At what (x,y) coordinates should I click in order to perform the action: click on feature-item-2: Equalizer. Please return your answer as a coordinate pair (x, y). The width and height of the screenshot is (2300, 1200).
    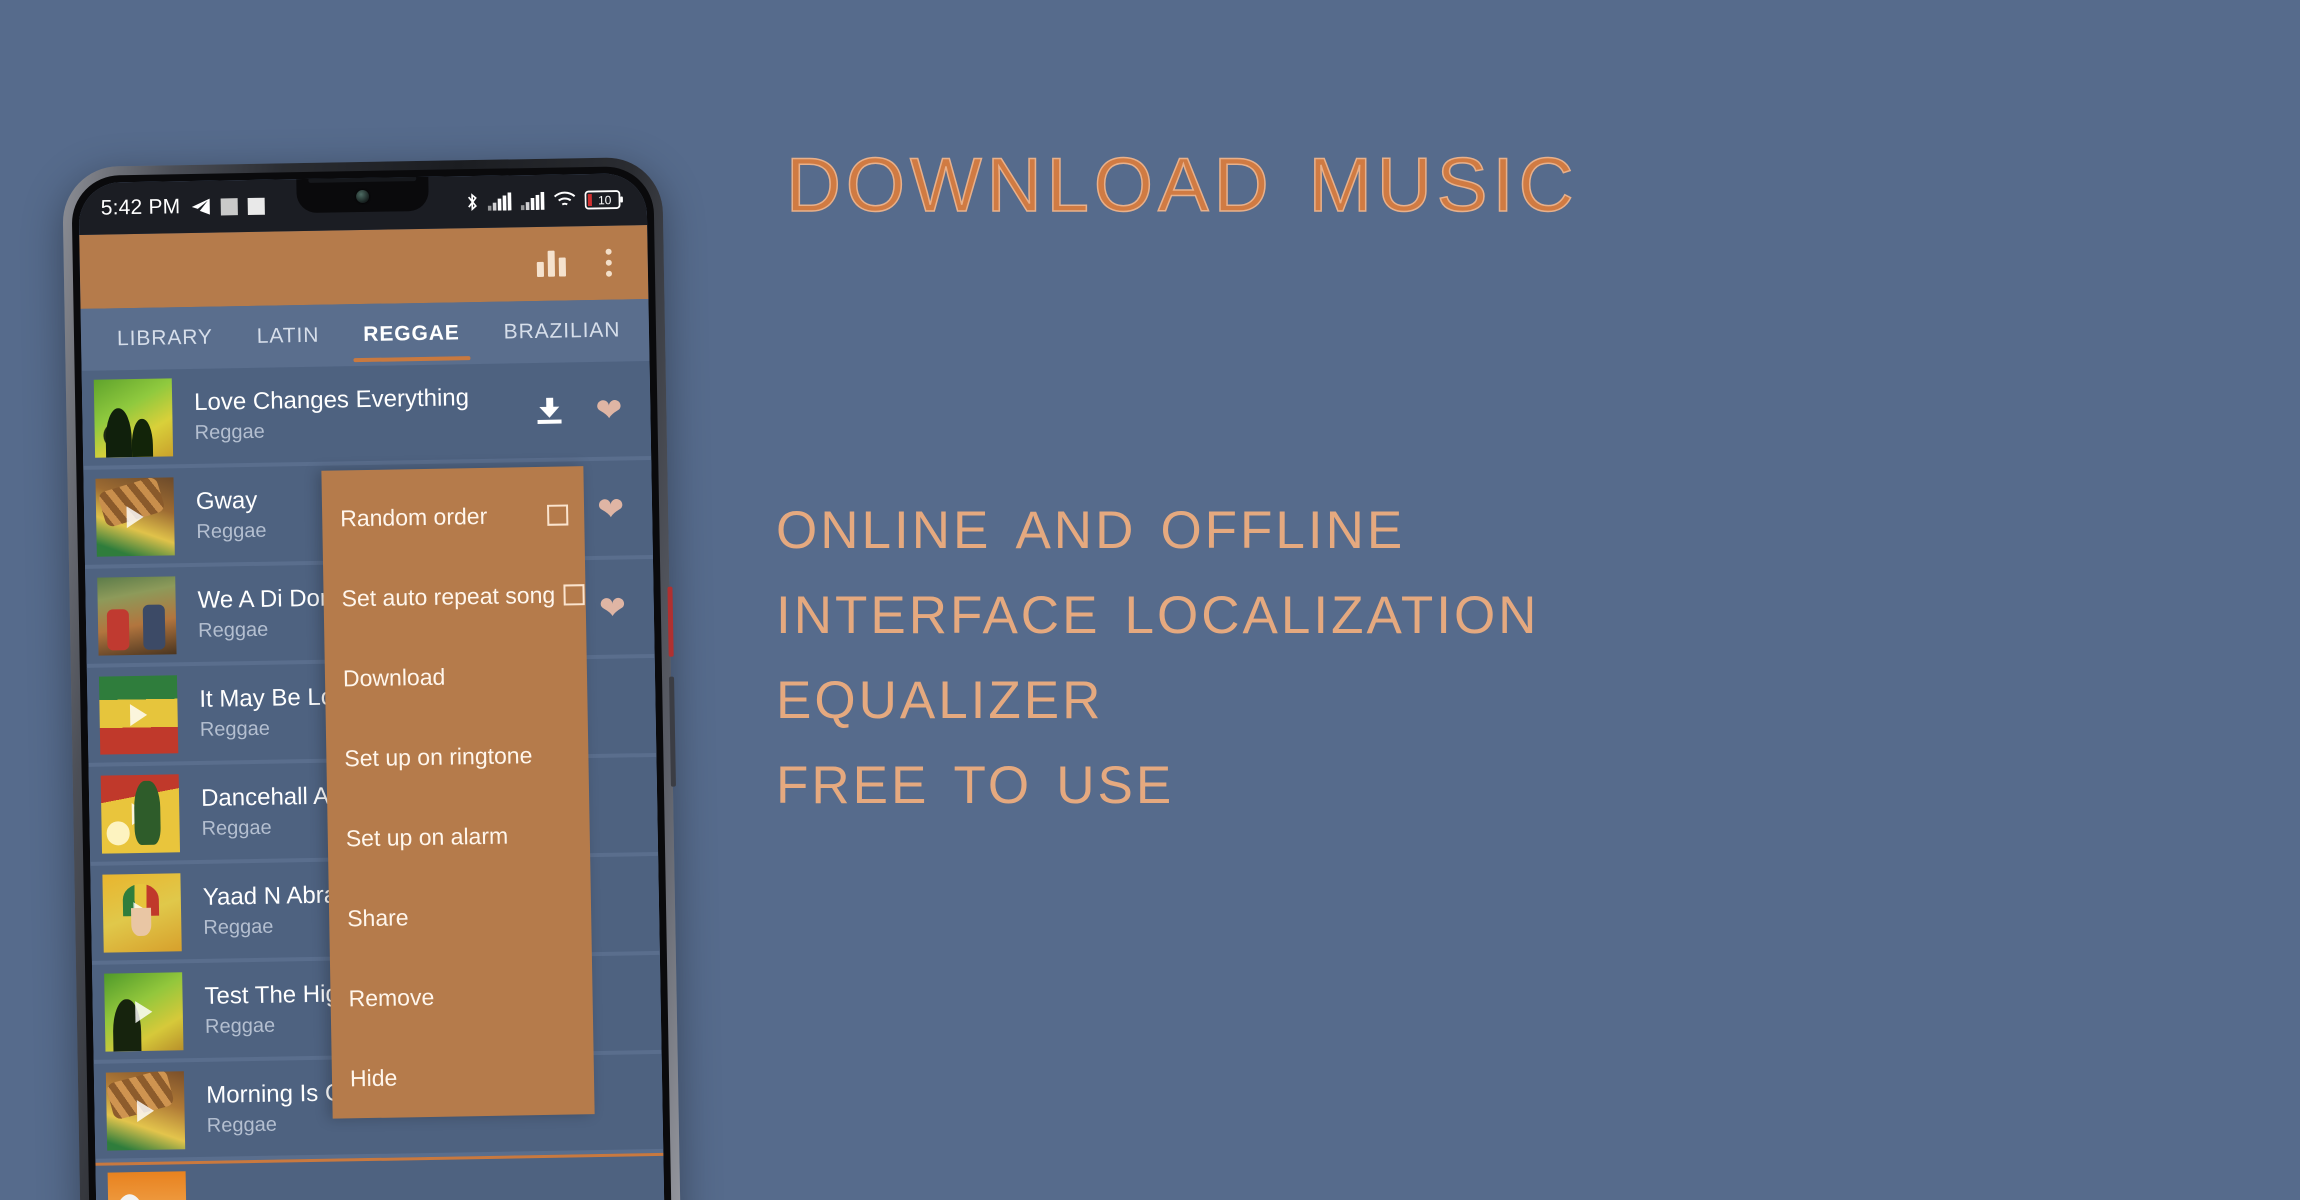
    Looking at the image, I should click on (940, 693).